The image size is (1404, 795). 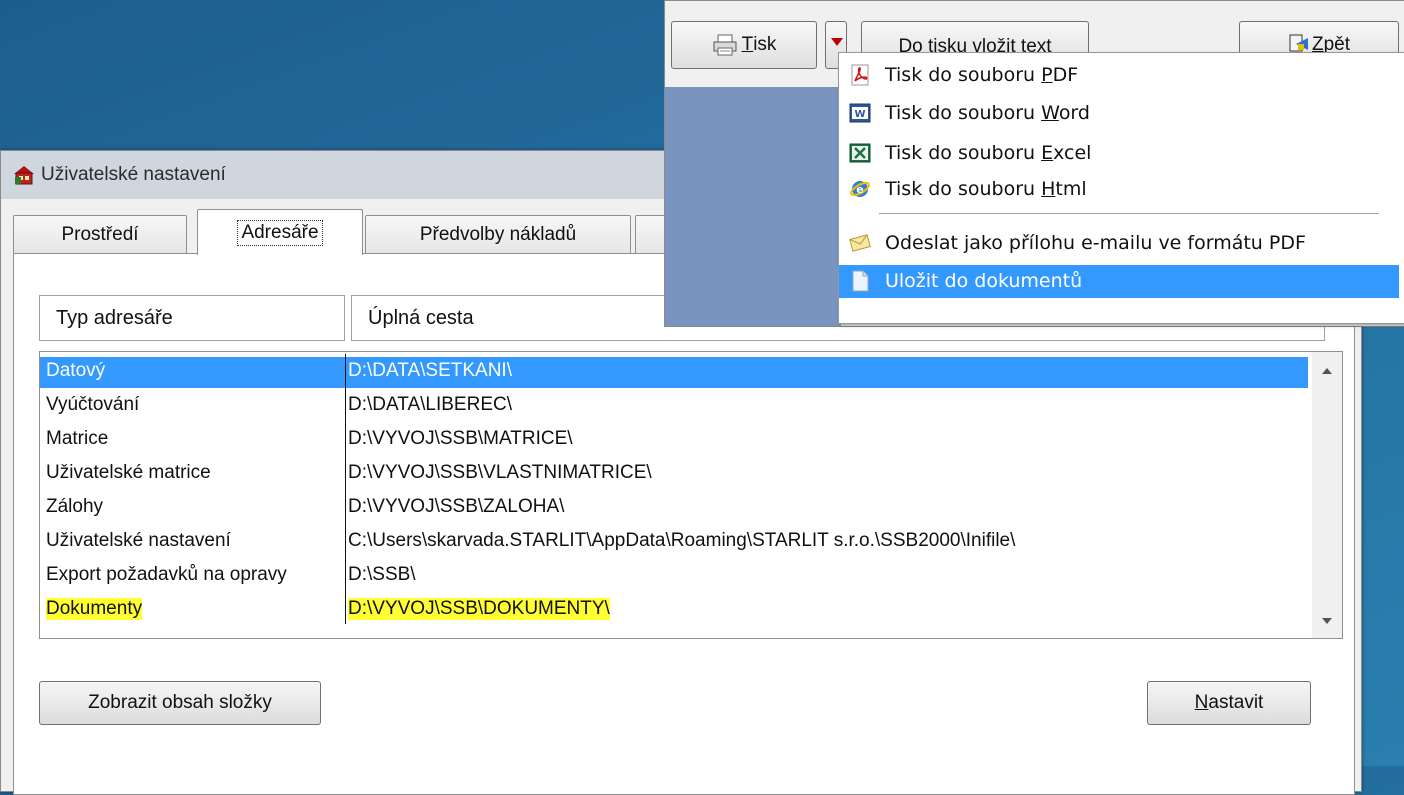 What do you see at coordinates (345, 489) in the screenshot?
I see `column-separator` at bounding box center [345, 489].